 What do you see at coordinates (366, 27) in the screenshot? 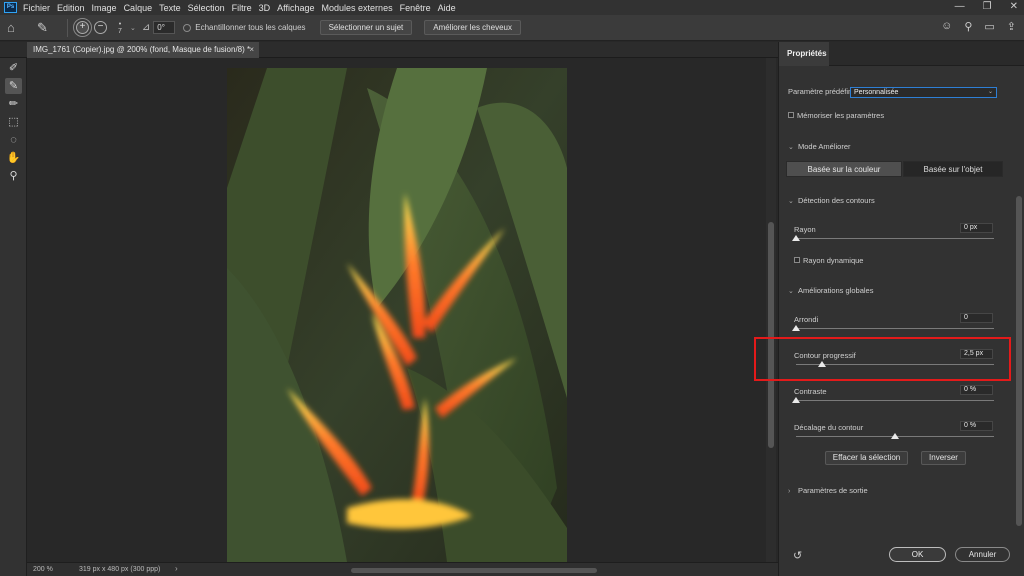
I see `select-subject-button: Sélectionner un sujet` at bounding box center [366, 27].